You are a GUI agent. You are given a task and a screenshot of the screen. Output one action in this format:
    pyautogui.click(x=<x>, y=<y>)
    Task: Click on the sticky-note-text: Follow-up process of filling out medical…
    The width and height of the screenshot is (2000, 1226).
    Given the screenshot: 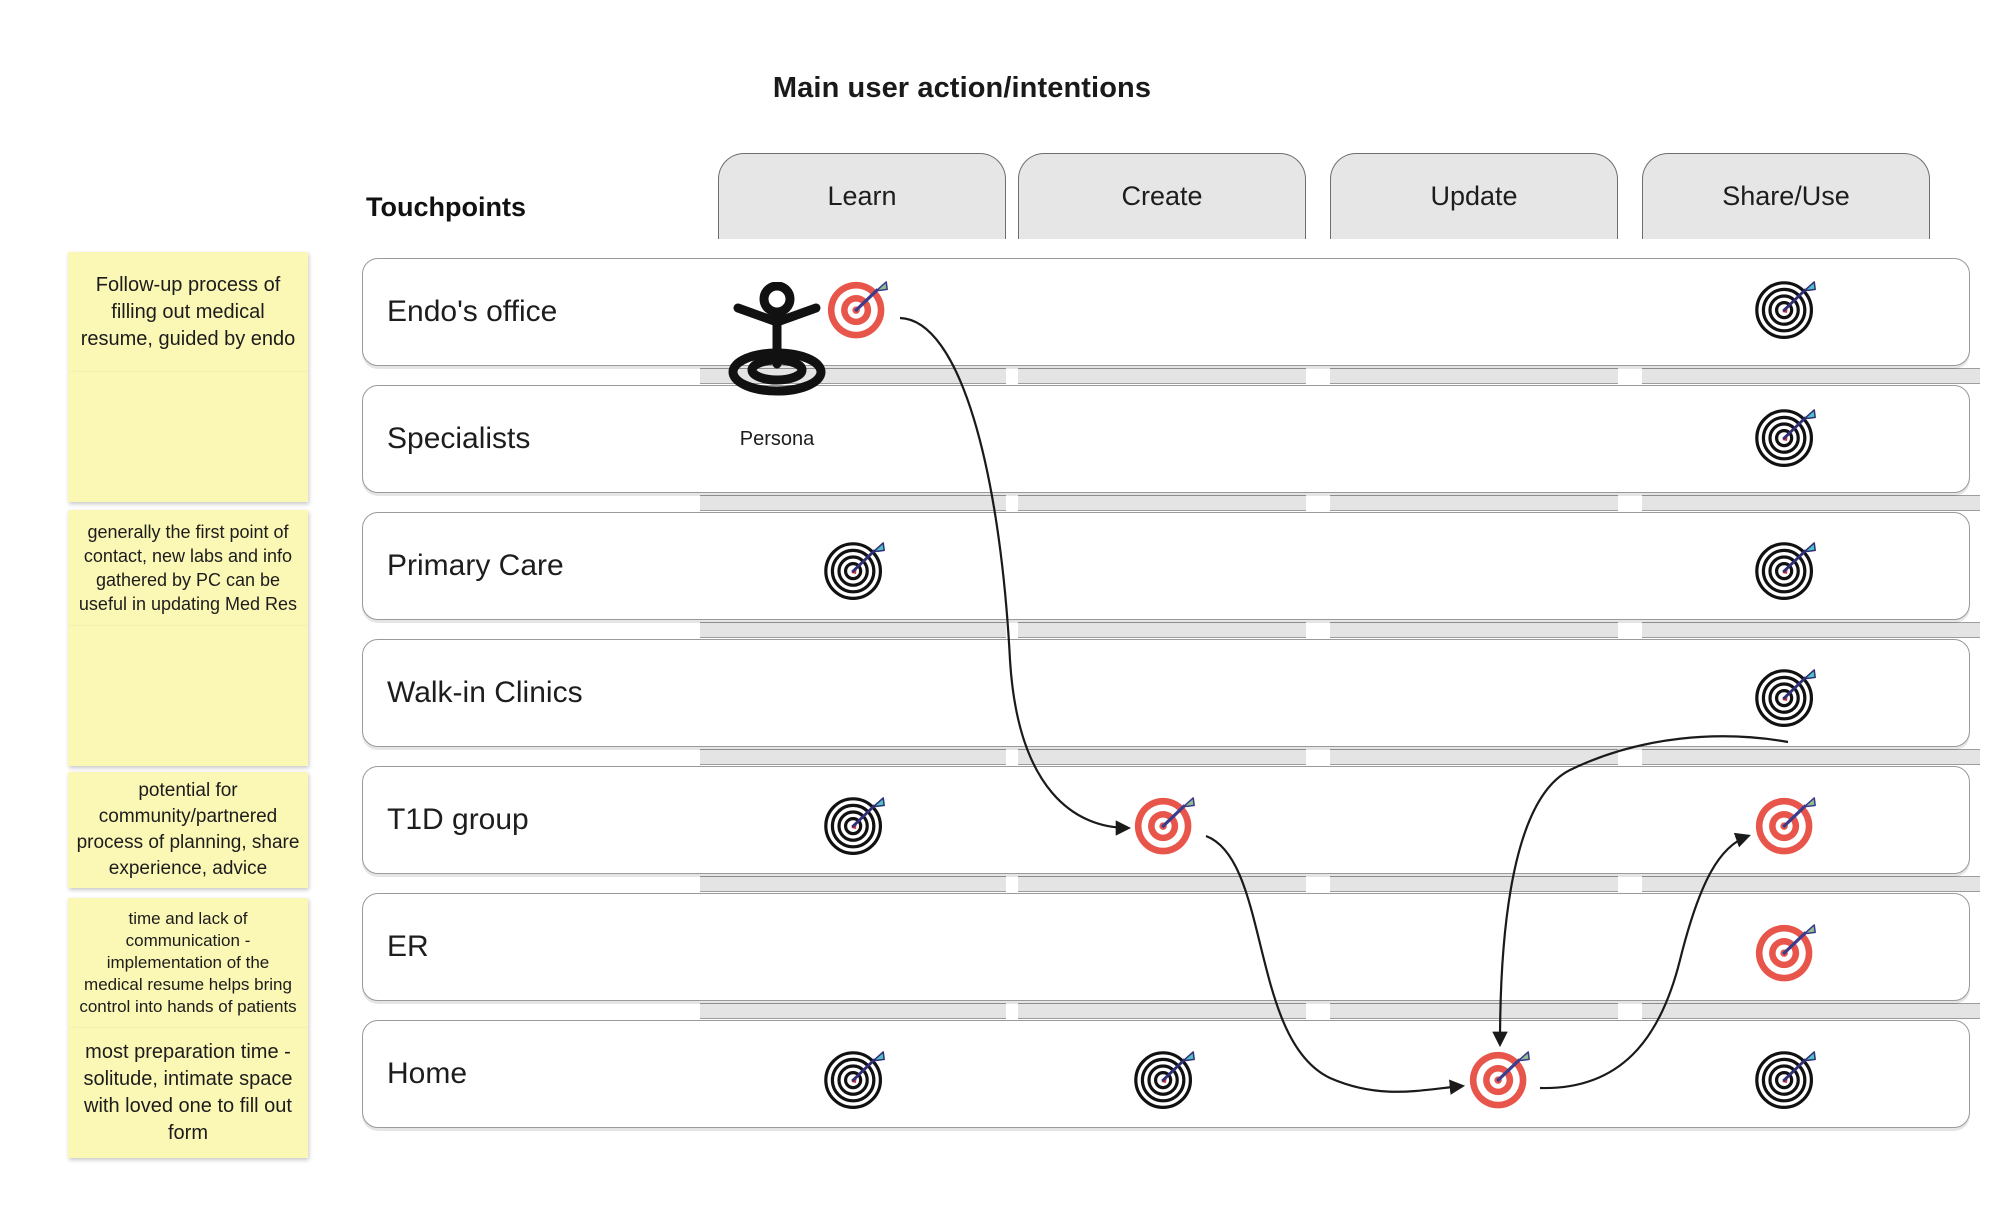 What is the action you would take?
    pyautogui.click(x=188, y=311)
    